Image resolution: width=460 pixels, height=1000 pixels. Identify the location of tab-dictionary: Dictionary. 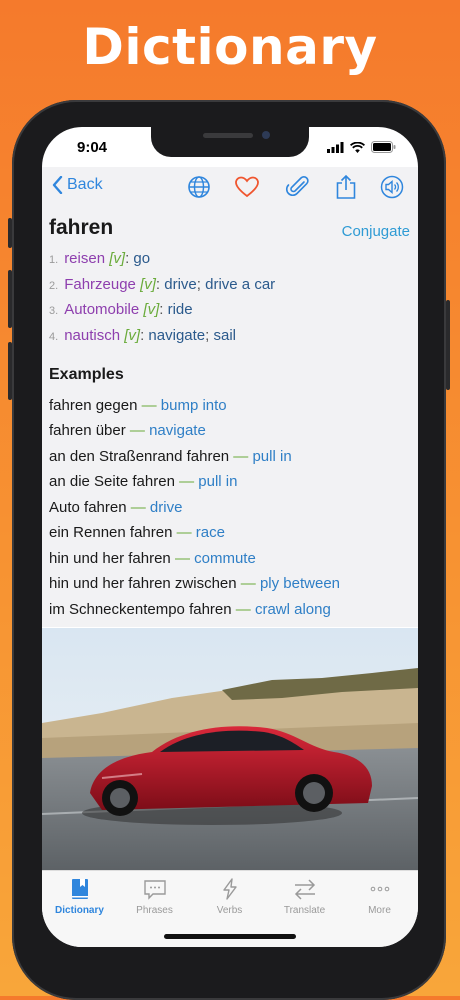
(79, 896).